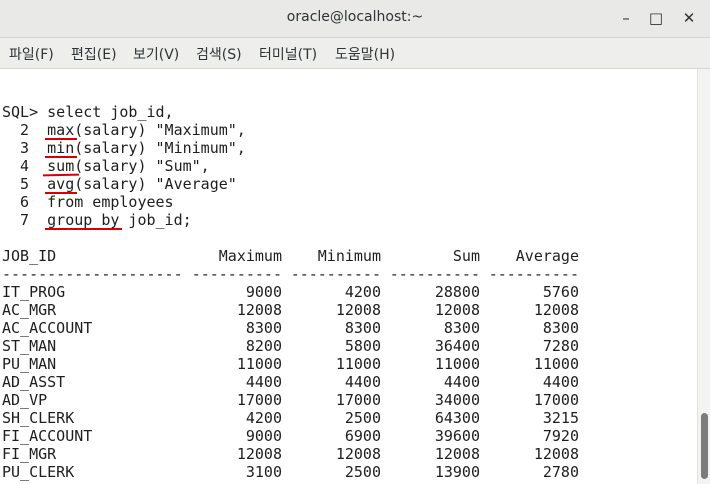 The width and height of the screenshot is (710, 484). I want to click on underline-avg, so click(61, 193).